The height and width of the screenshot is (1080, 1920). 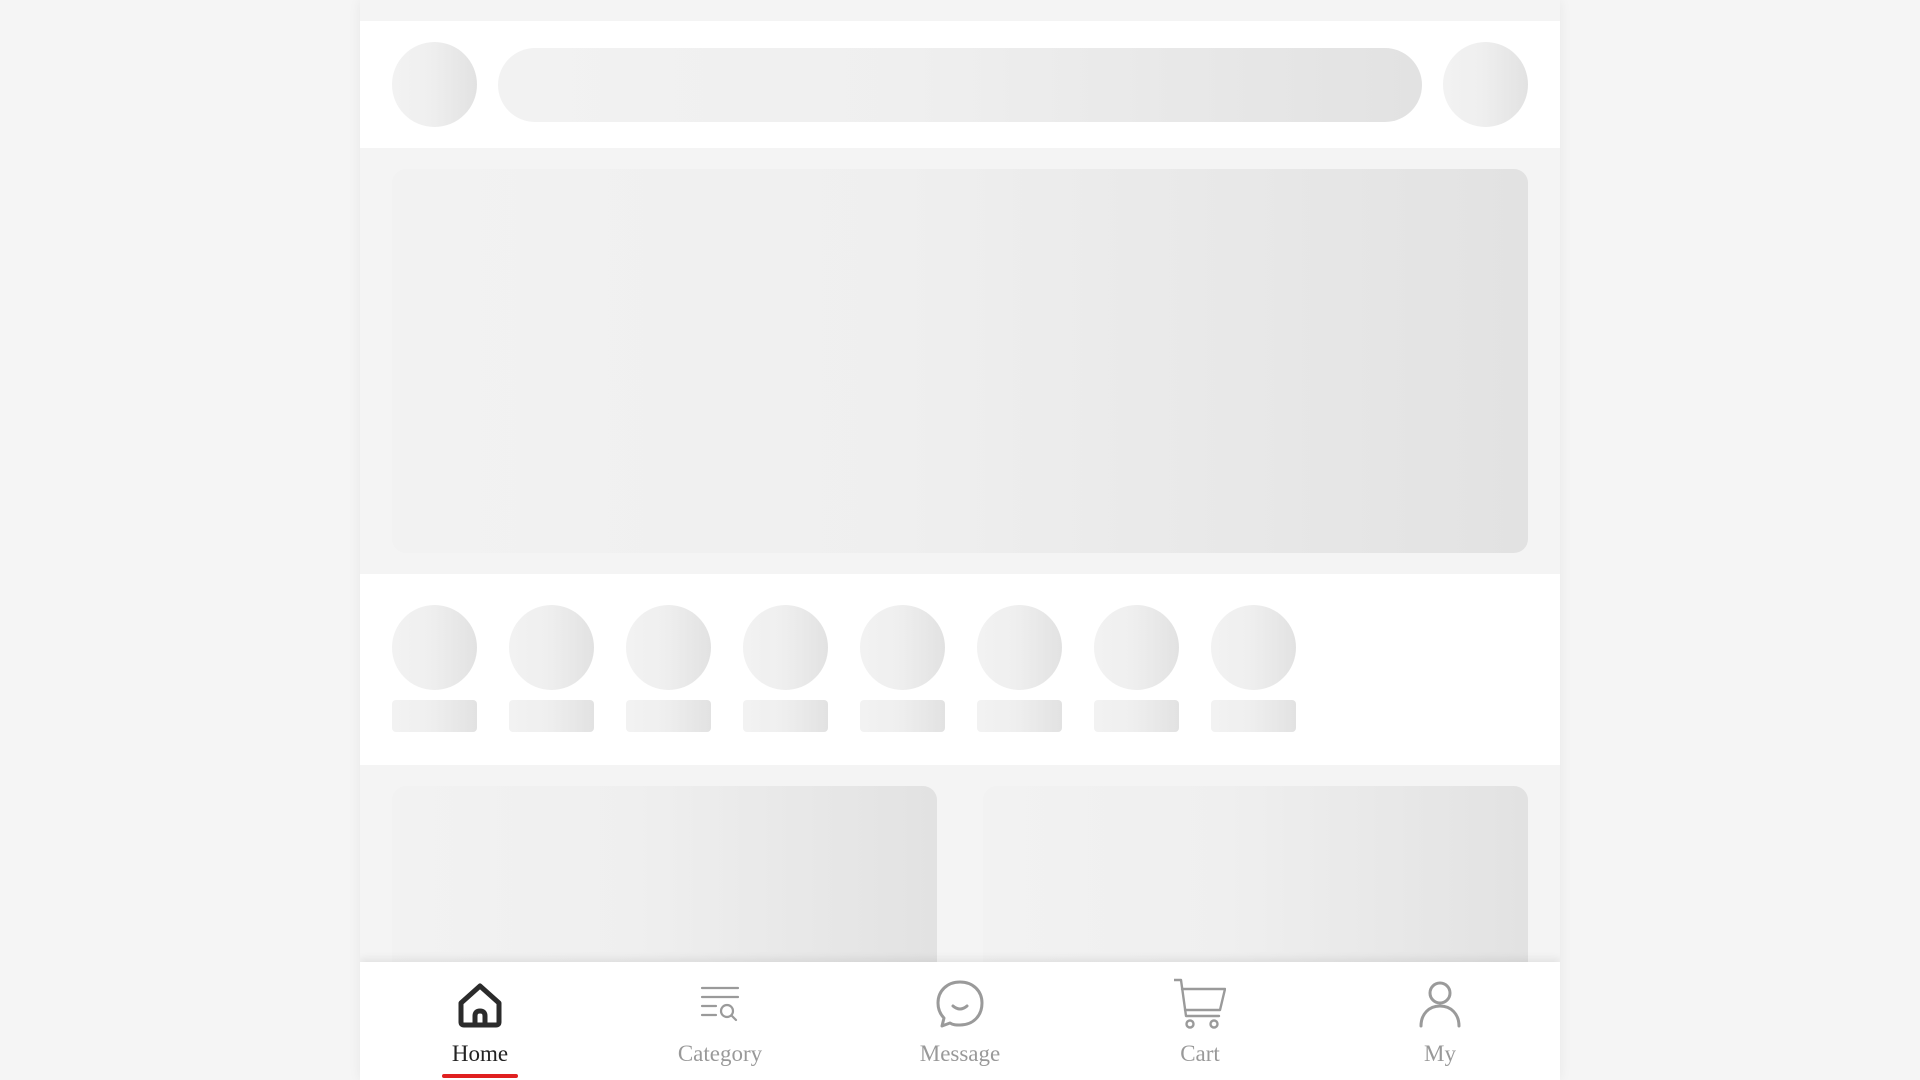 What do you see at coordinates (480, 1005) in the screenshot?
I see `home-icon` at bounding box center [480, 1005].